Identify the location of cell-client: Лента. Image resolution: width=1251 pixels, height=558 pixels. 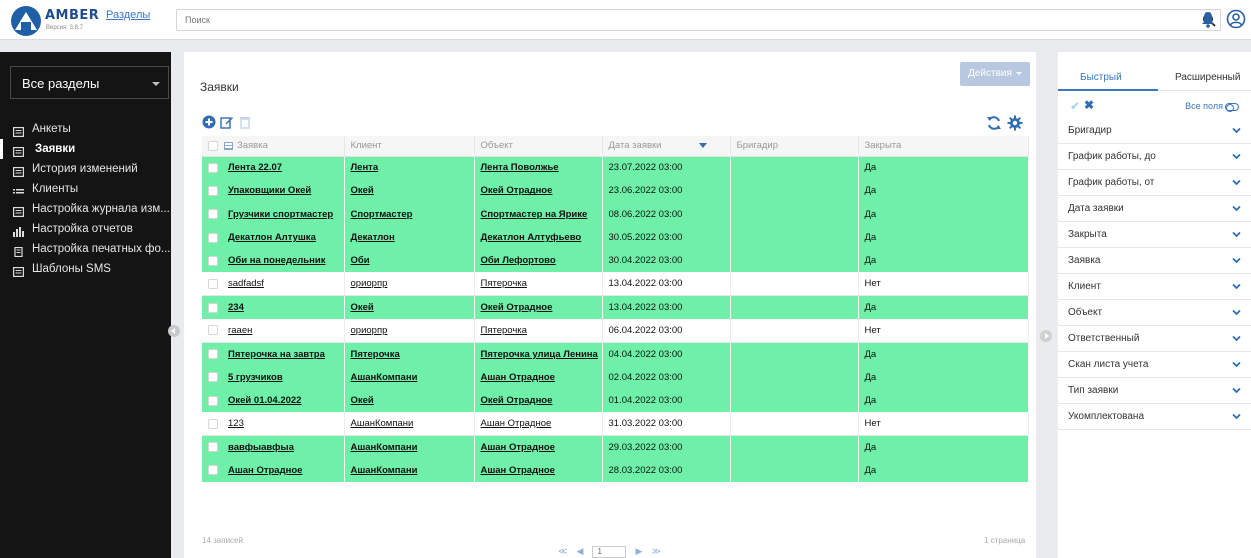
(409, 168).